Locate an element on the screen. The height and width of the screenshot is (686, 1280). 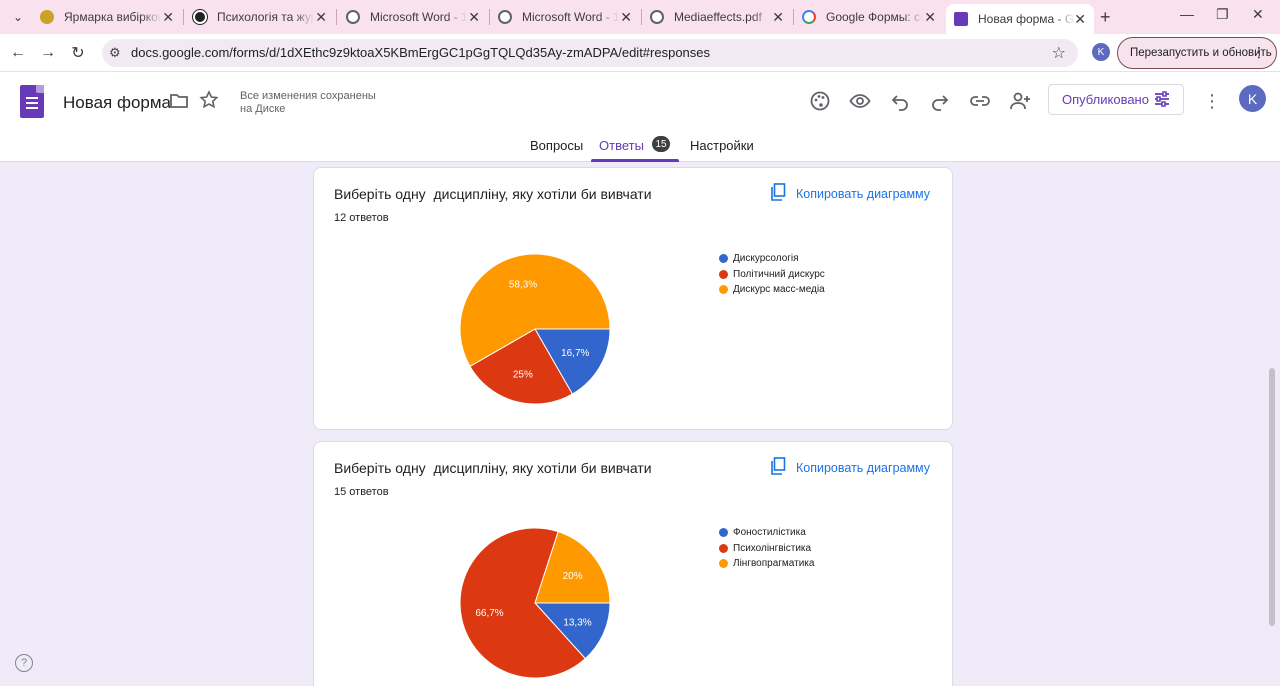
legend-label: Політичний дискурс is located at coordinates (779, 274).